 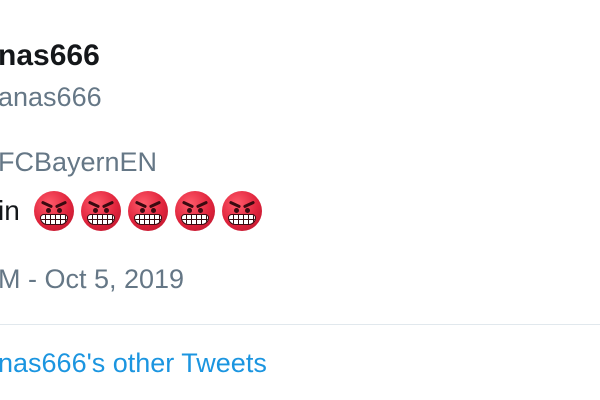 I want to click on author-display-name: nas666, so click(x=50, y=56).